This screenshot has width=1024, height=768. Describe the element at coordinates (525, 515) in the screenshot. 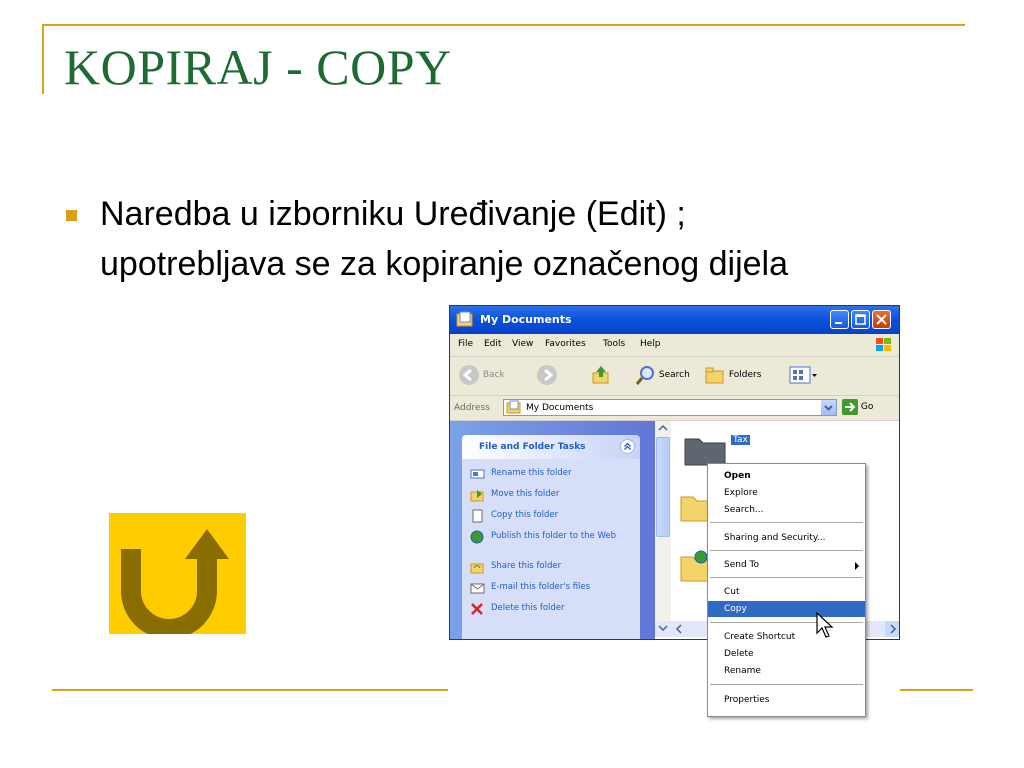

I see `task-label: Copy this folder` at that location.